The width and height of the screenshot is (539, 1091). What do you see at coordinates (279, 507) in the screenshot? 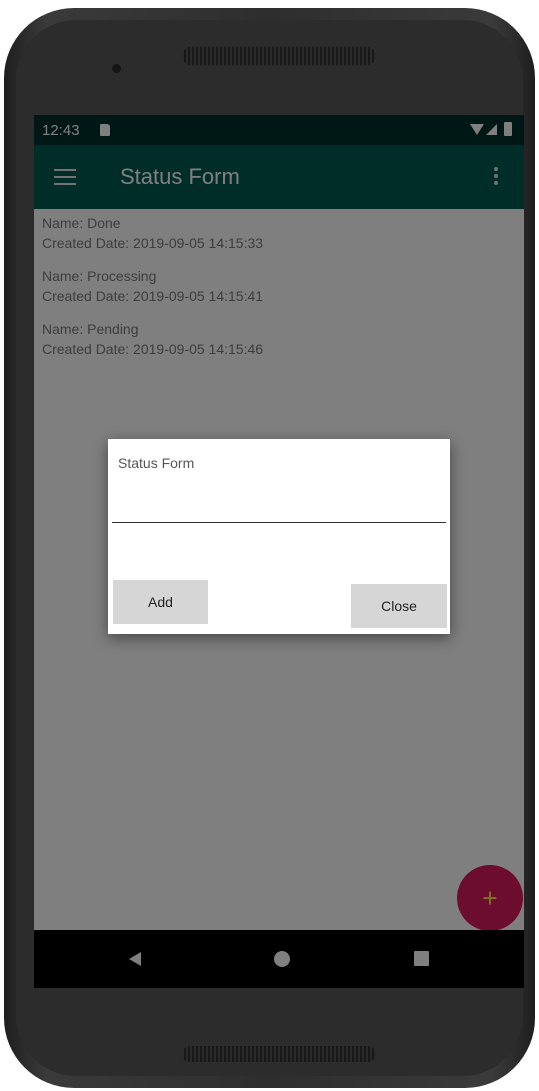
I see `status-name-input` at bounding box center [279, 507].